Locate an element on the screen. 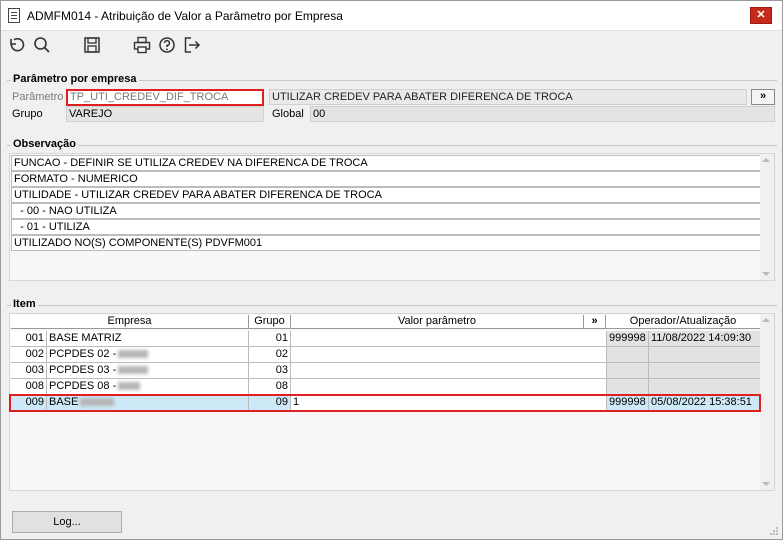  parametro-input: TP_UTI_CREDEV_DIF_TROCA is located at coordinates (165, 97).